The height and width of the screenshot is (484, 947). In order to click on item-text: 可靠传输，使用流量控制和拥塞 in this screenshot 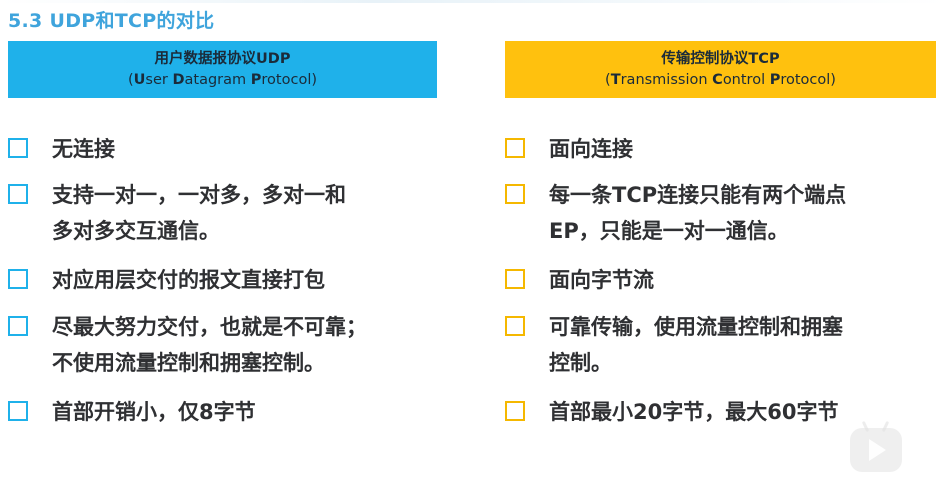, I will do `click(696, 327)`.